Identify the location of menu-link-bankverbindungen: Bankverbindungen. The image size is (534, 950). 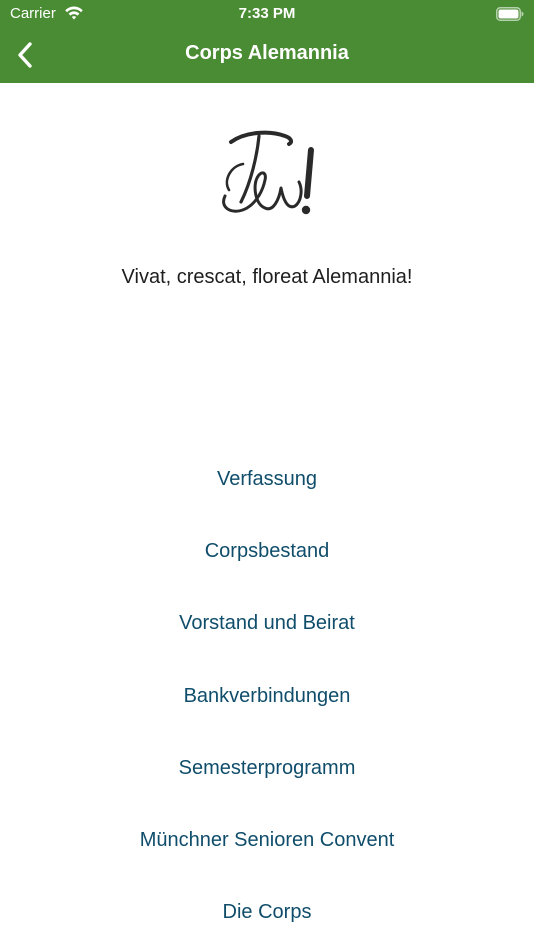
(267, 696).